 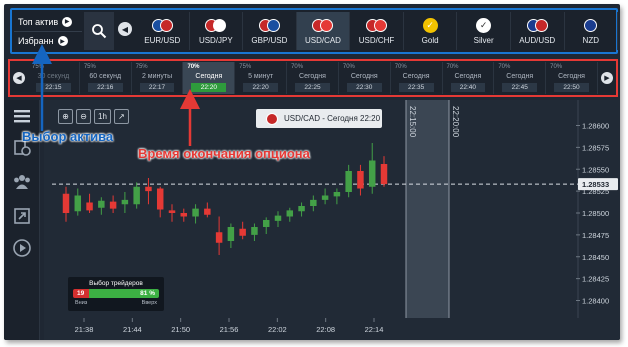 I want to click on favorites-button: Избранн ▶, so click(x=48, y=40).